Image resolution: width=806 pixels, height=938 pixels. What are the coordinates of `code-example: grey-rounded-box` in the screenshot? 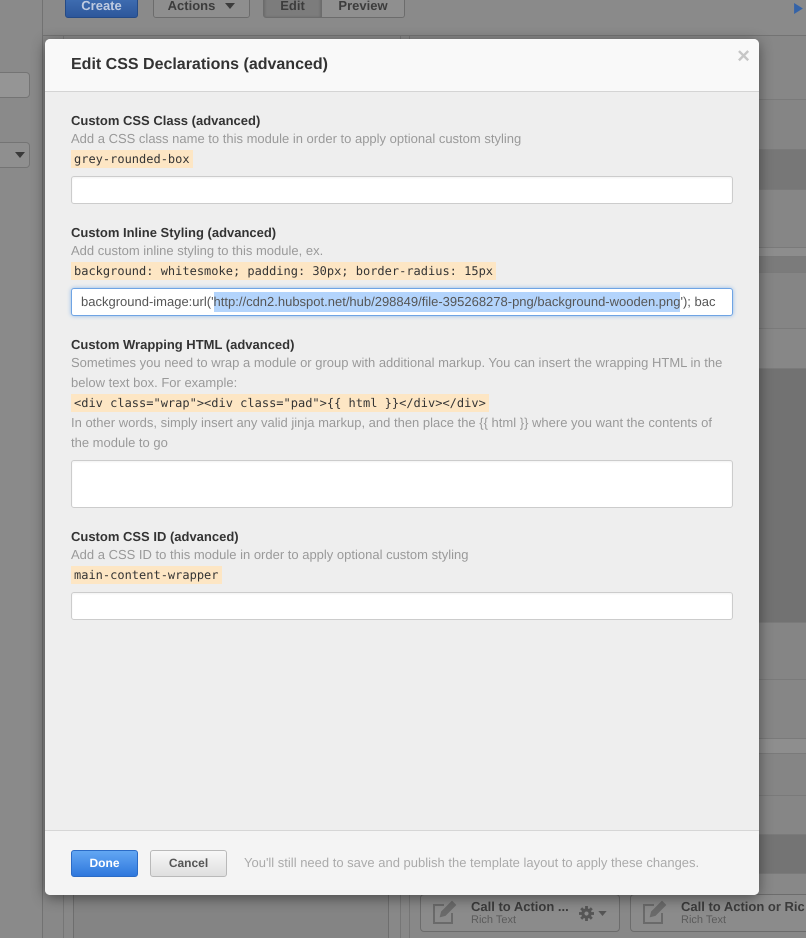 It's located at (132, 159).